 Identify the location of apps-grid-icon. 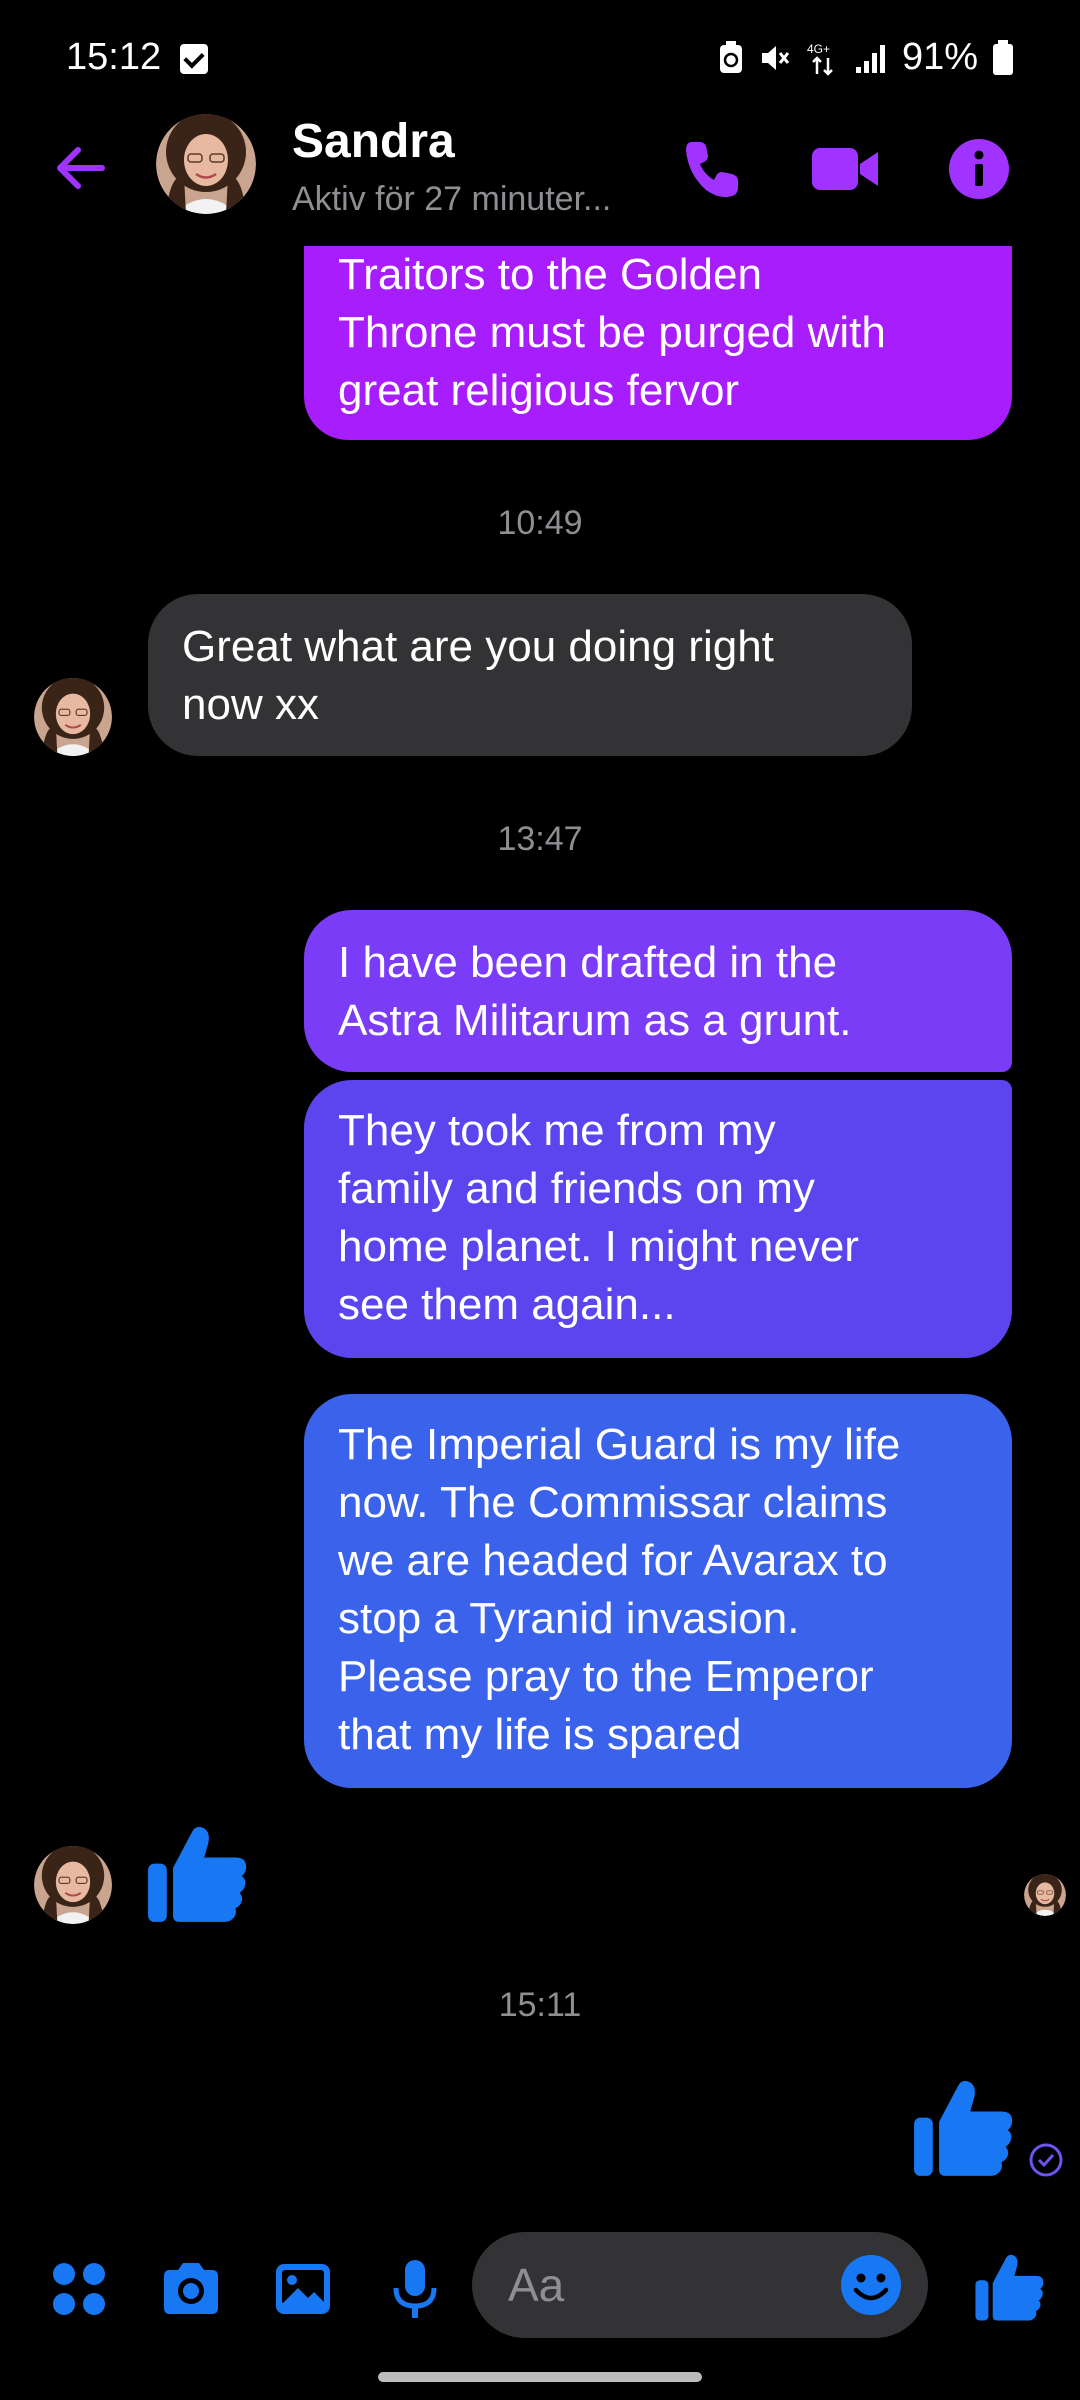
(79, 2289).